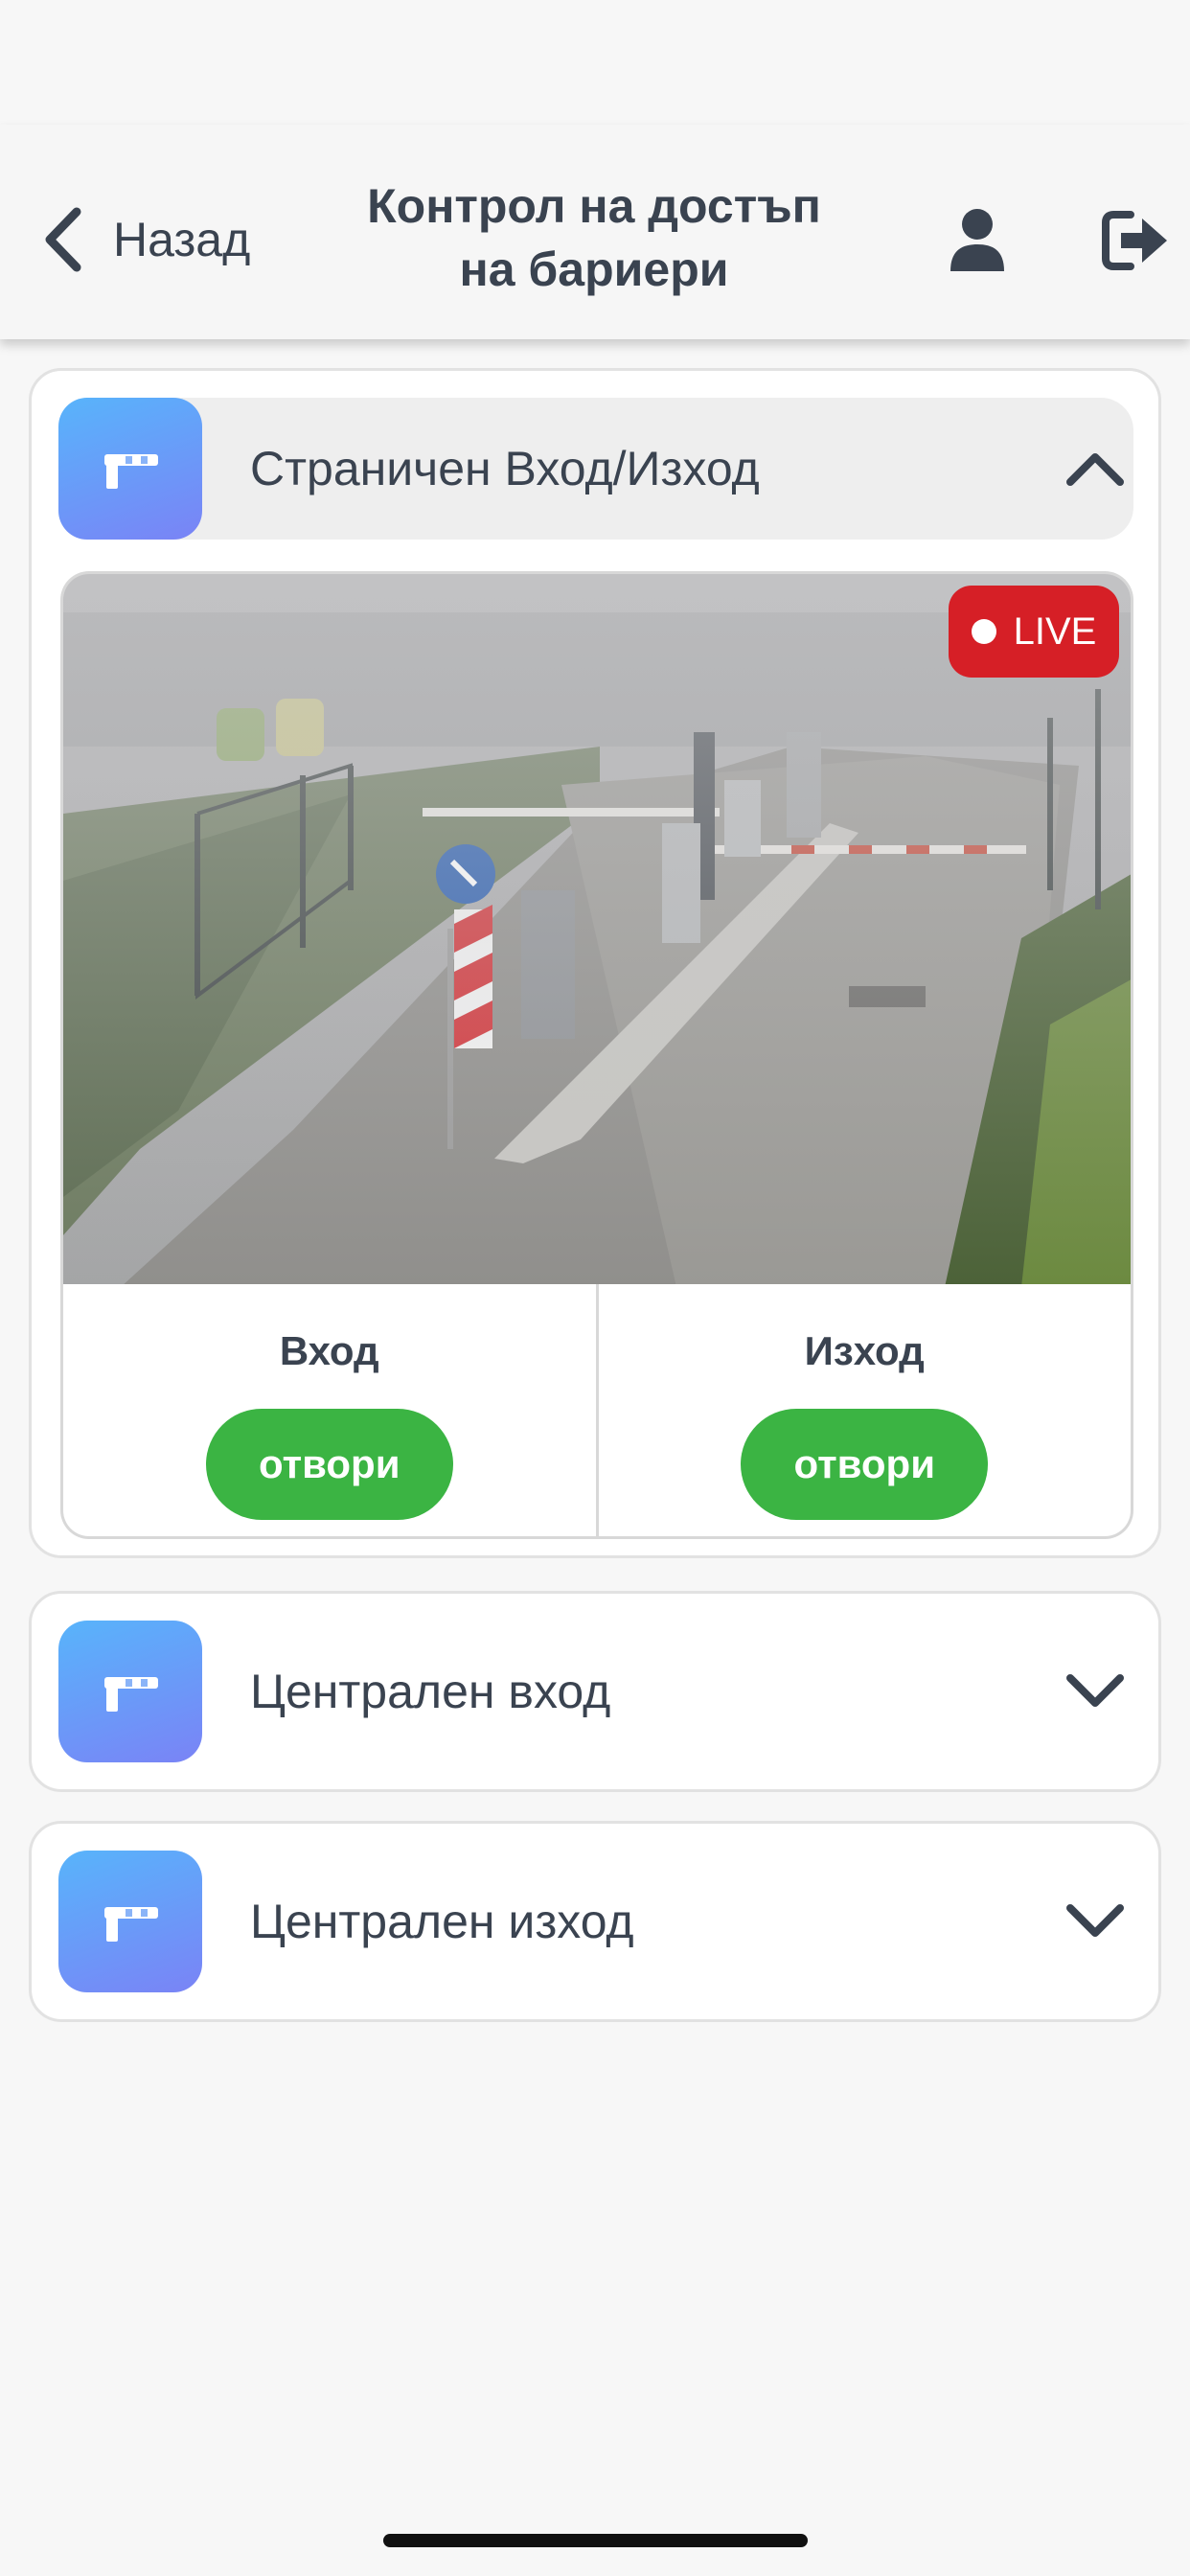 This screenshot has height=2576, width=1190. I want to click on gate-title: Централен изход, so click(442, 1921).